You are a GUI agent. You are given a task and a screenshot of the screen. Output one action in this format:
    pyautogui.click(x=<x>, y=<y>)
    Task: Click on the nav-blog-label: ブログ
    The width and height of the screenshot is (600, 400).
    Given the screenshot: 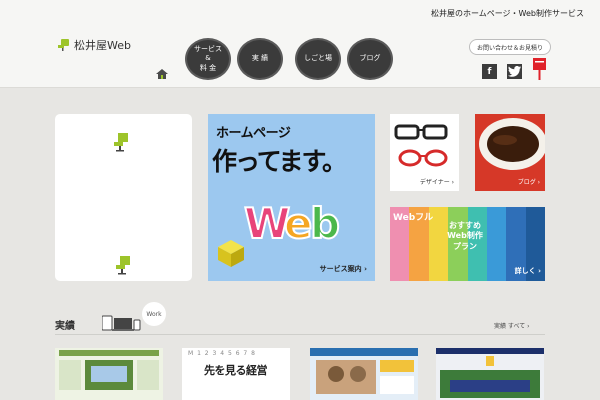 What is the action you would take?
    pyautogui.click(x=370, y=58)
    